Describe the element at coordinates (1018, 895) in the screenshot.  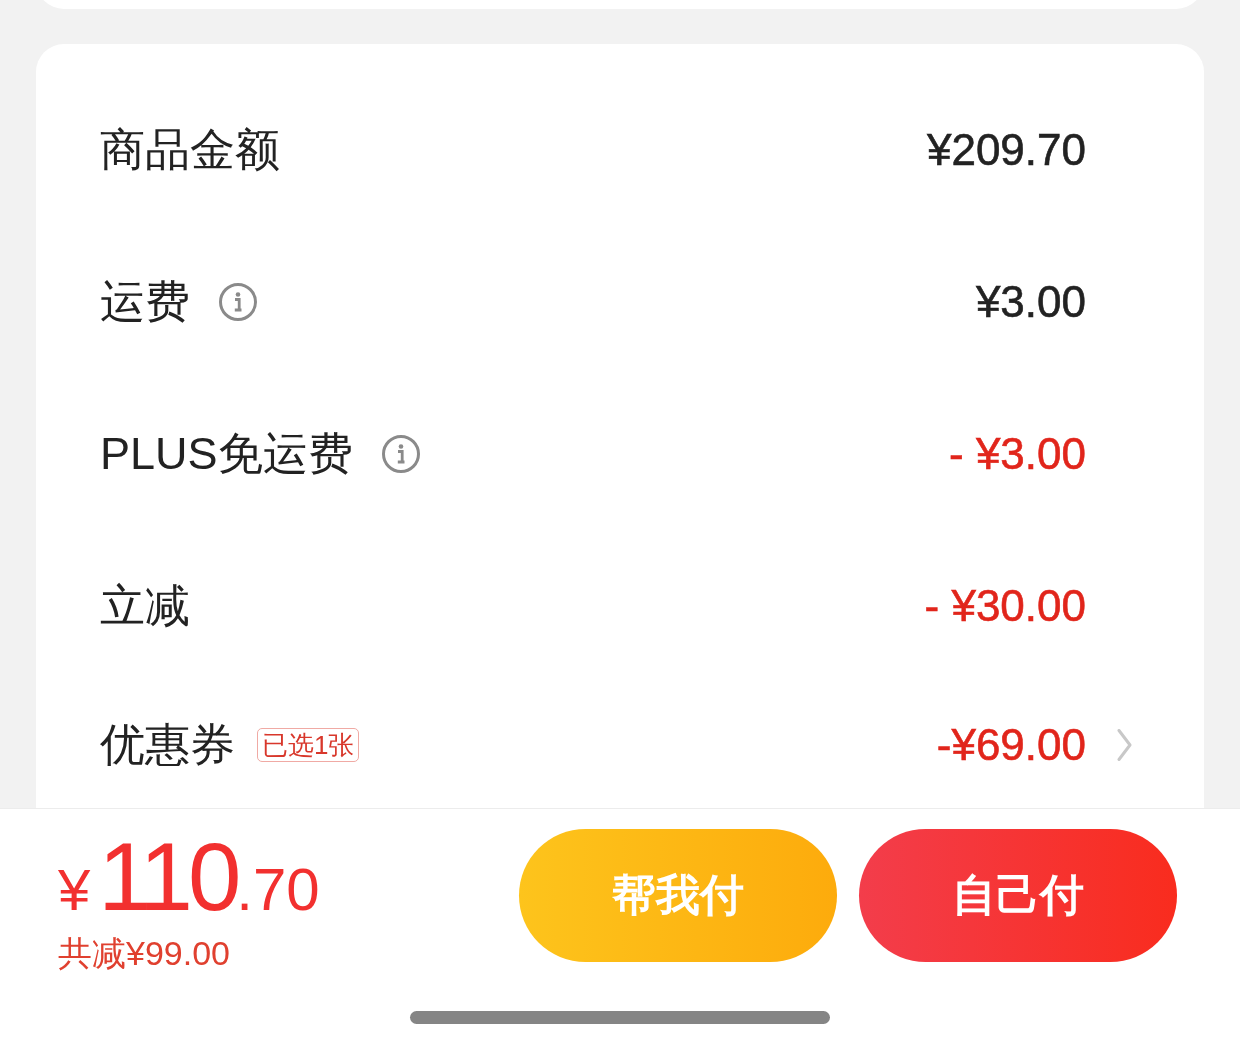
I see `pay-button: 自己付` at that location.